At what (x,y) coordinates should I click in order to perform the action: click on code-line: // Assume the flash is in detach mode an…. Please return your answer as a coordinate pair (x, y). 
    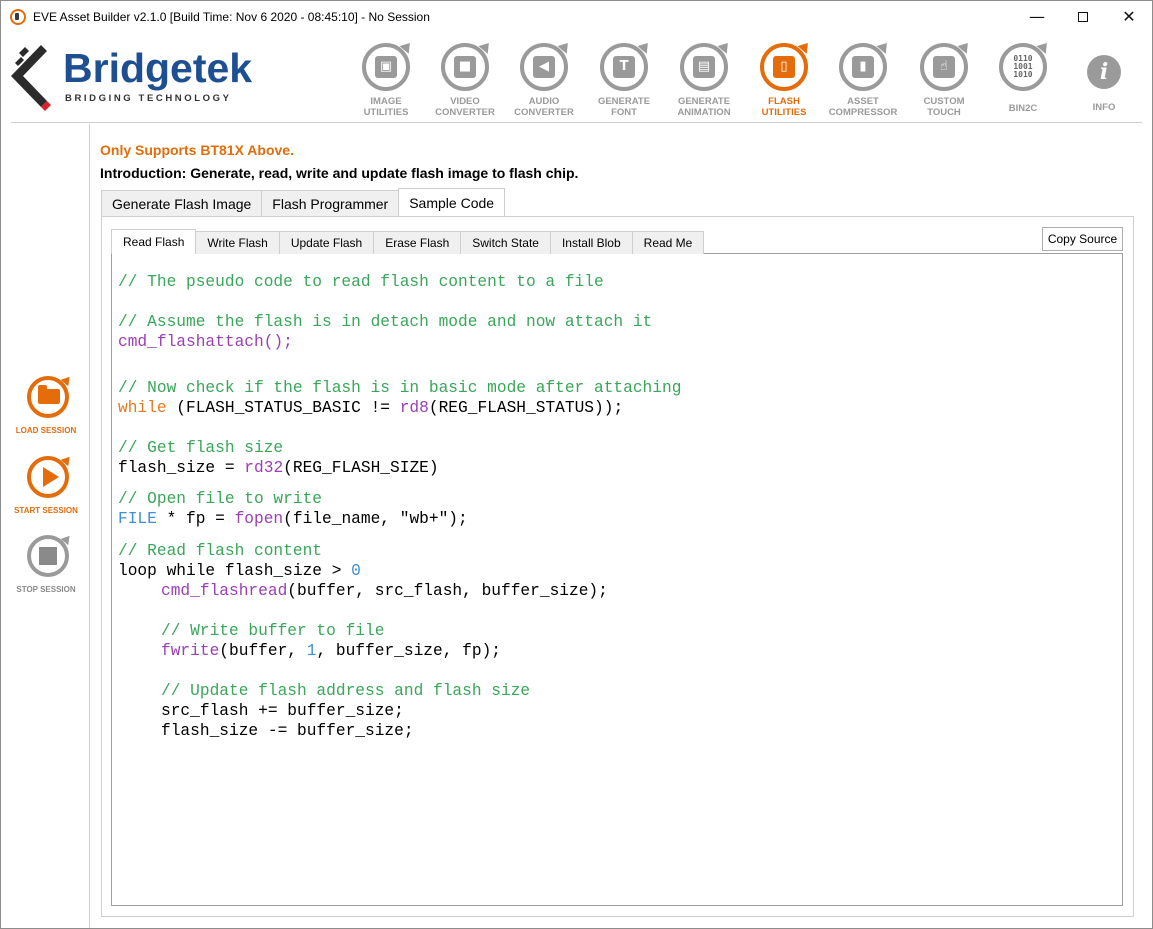
    Looking at the image, I should click on (385, 322).